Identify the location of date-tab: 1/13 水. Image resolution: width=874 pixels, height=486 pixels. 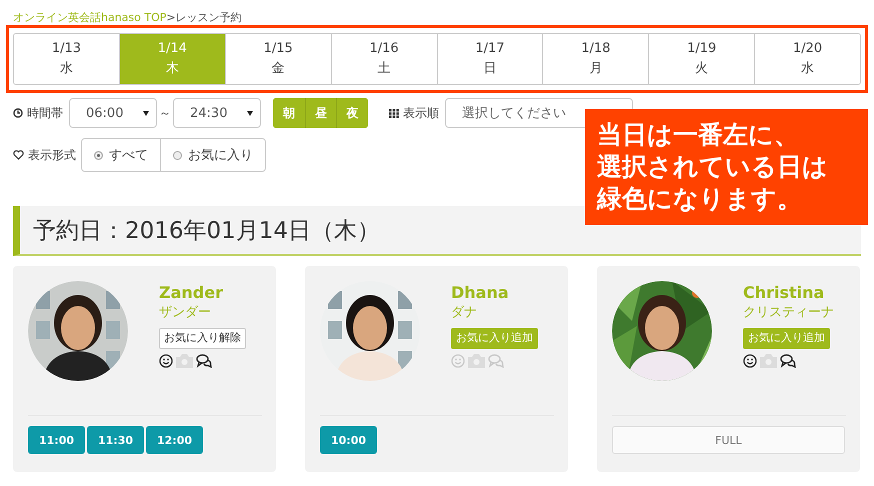
(66, 59).